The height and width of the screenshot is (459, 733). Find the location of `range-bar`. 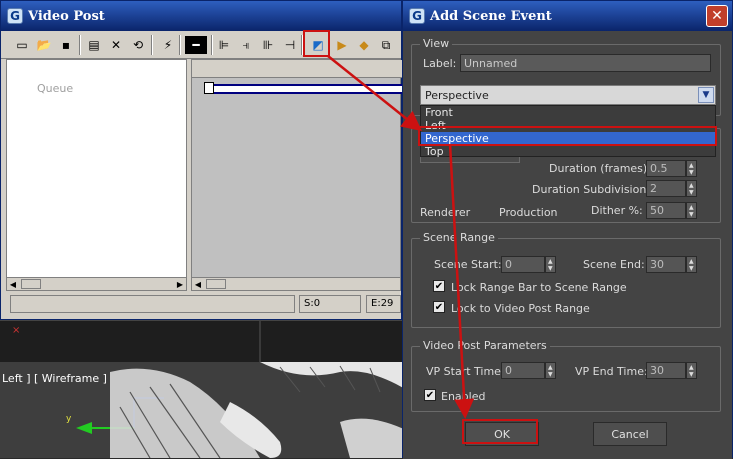

range-bar is located at coordinates (304, 89).